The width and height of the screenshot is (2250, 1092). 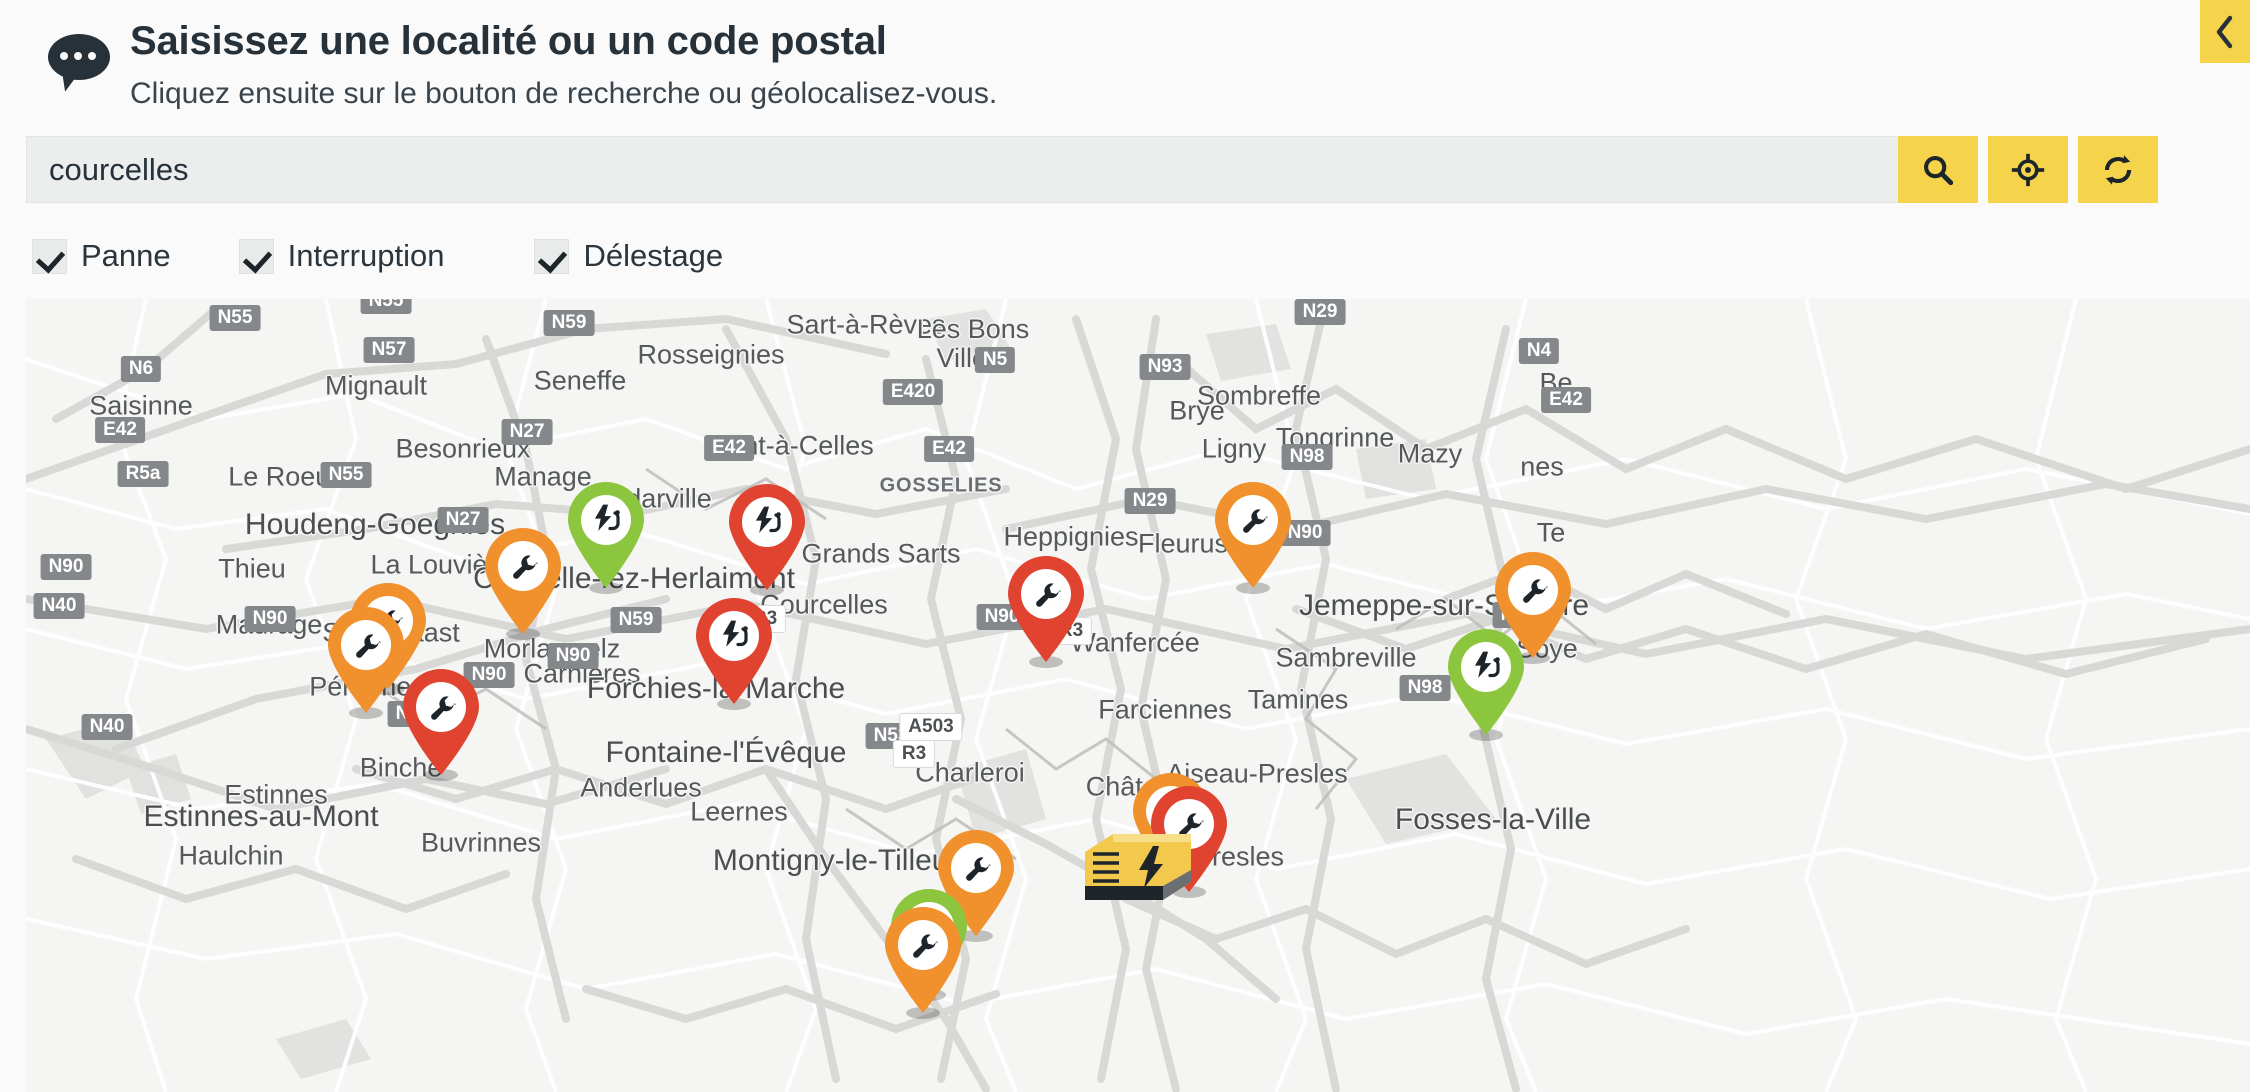 What do you see at coordinates (653, 255) in the screenshot?
I see `filter-delestage-label: Délestage` at bounding box center [653, 255].